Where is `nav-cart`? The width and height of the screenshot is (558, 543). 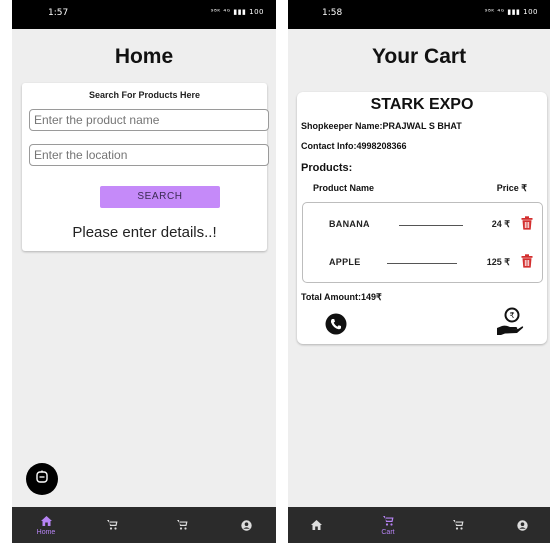
nav-cart is located at coordinates (112, 525).